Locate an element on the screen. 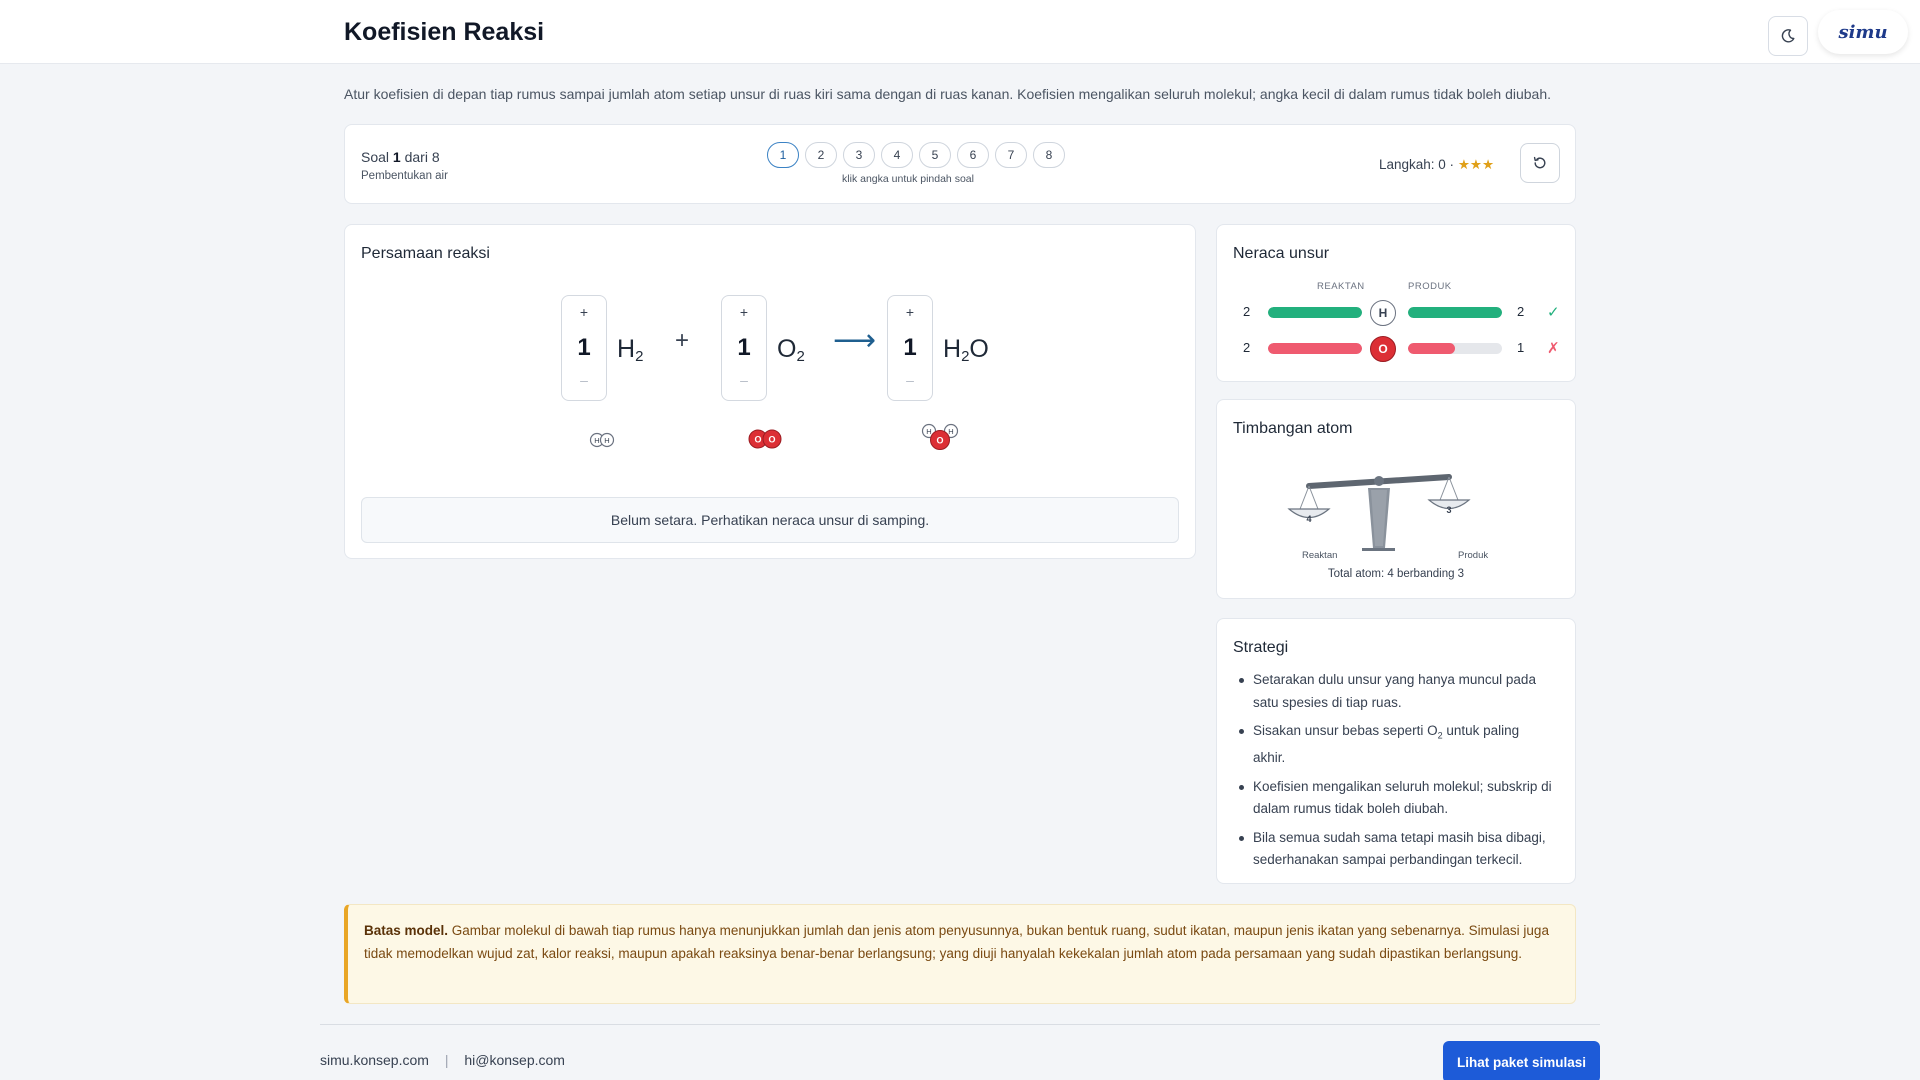 Image resolution: width=1920 pixels, height=1080 pixels. reset-icon is located at coordinates (1539, 162).